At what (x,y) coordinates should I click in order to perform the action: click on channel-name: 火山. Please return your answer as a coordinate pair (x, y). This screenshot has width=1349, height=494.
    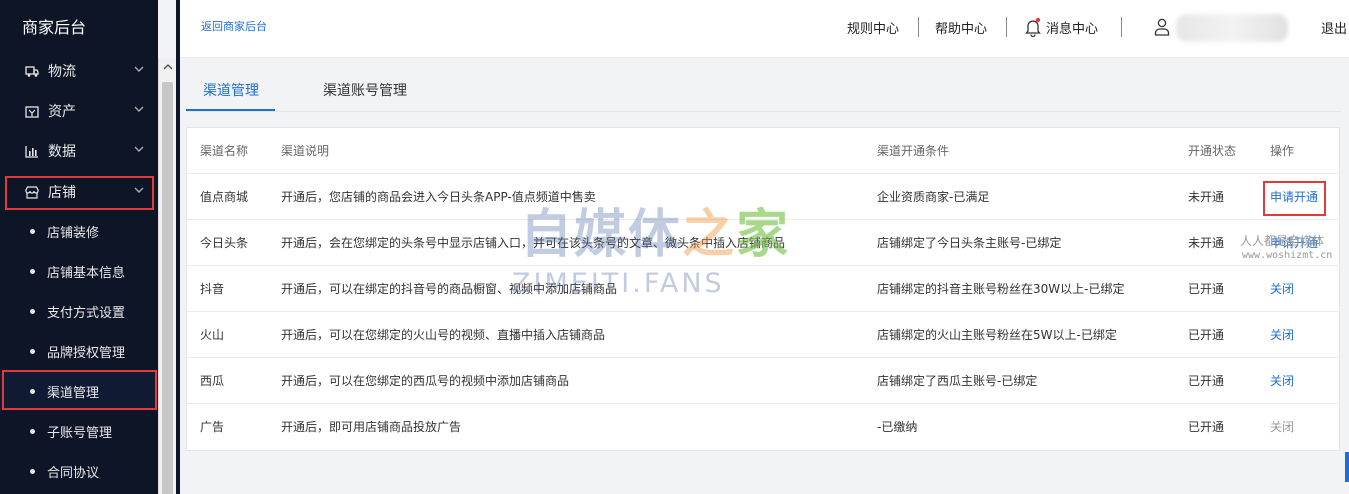
    Looking at the image, I should click on (212, 335).